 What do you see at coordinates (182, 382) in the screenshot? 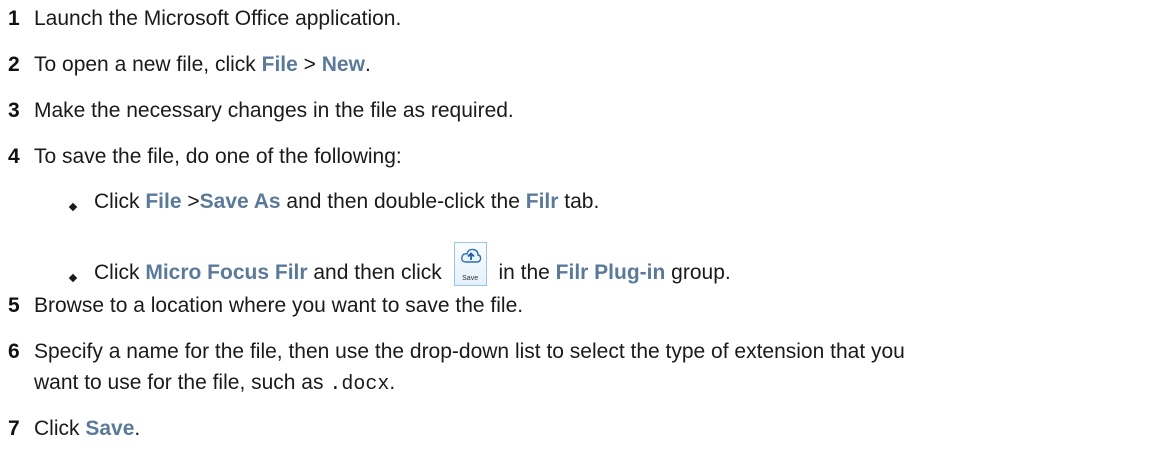
I see `step-text-line-2: want to use for the file, such as` at bounding box center [182, 382].